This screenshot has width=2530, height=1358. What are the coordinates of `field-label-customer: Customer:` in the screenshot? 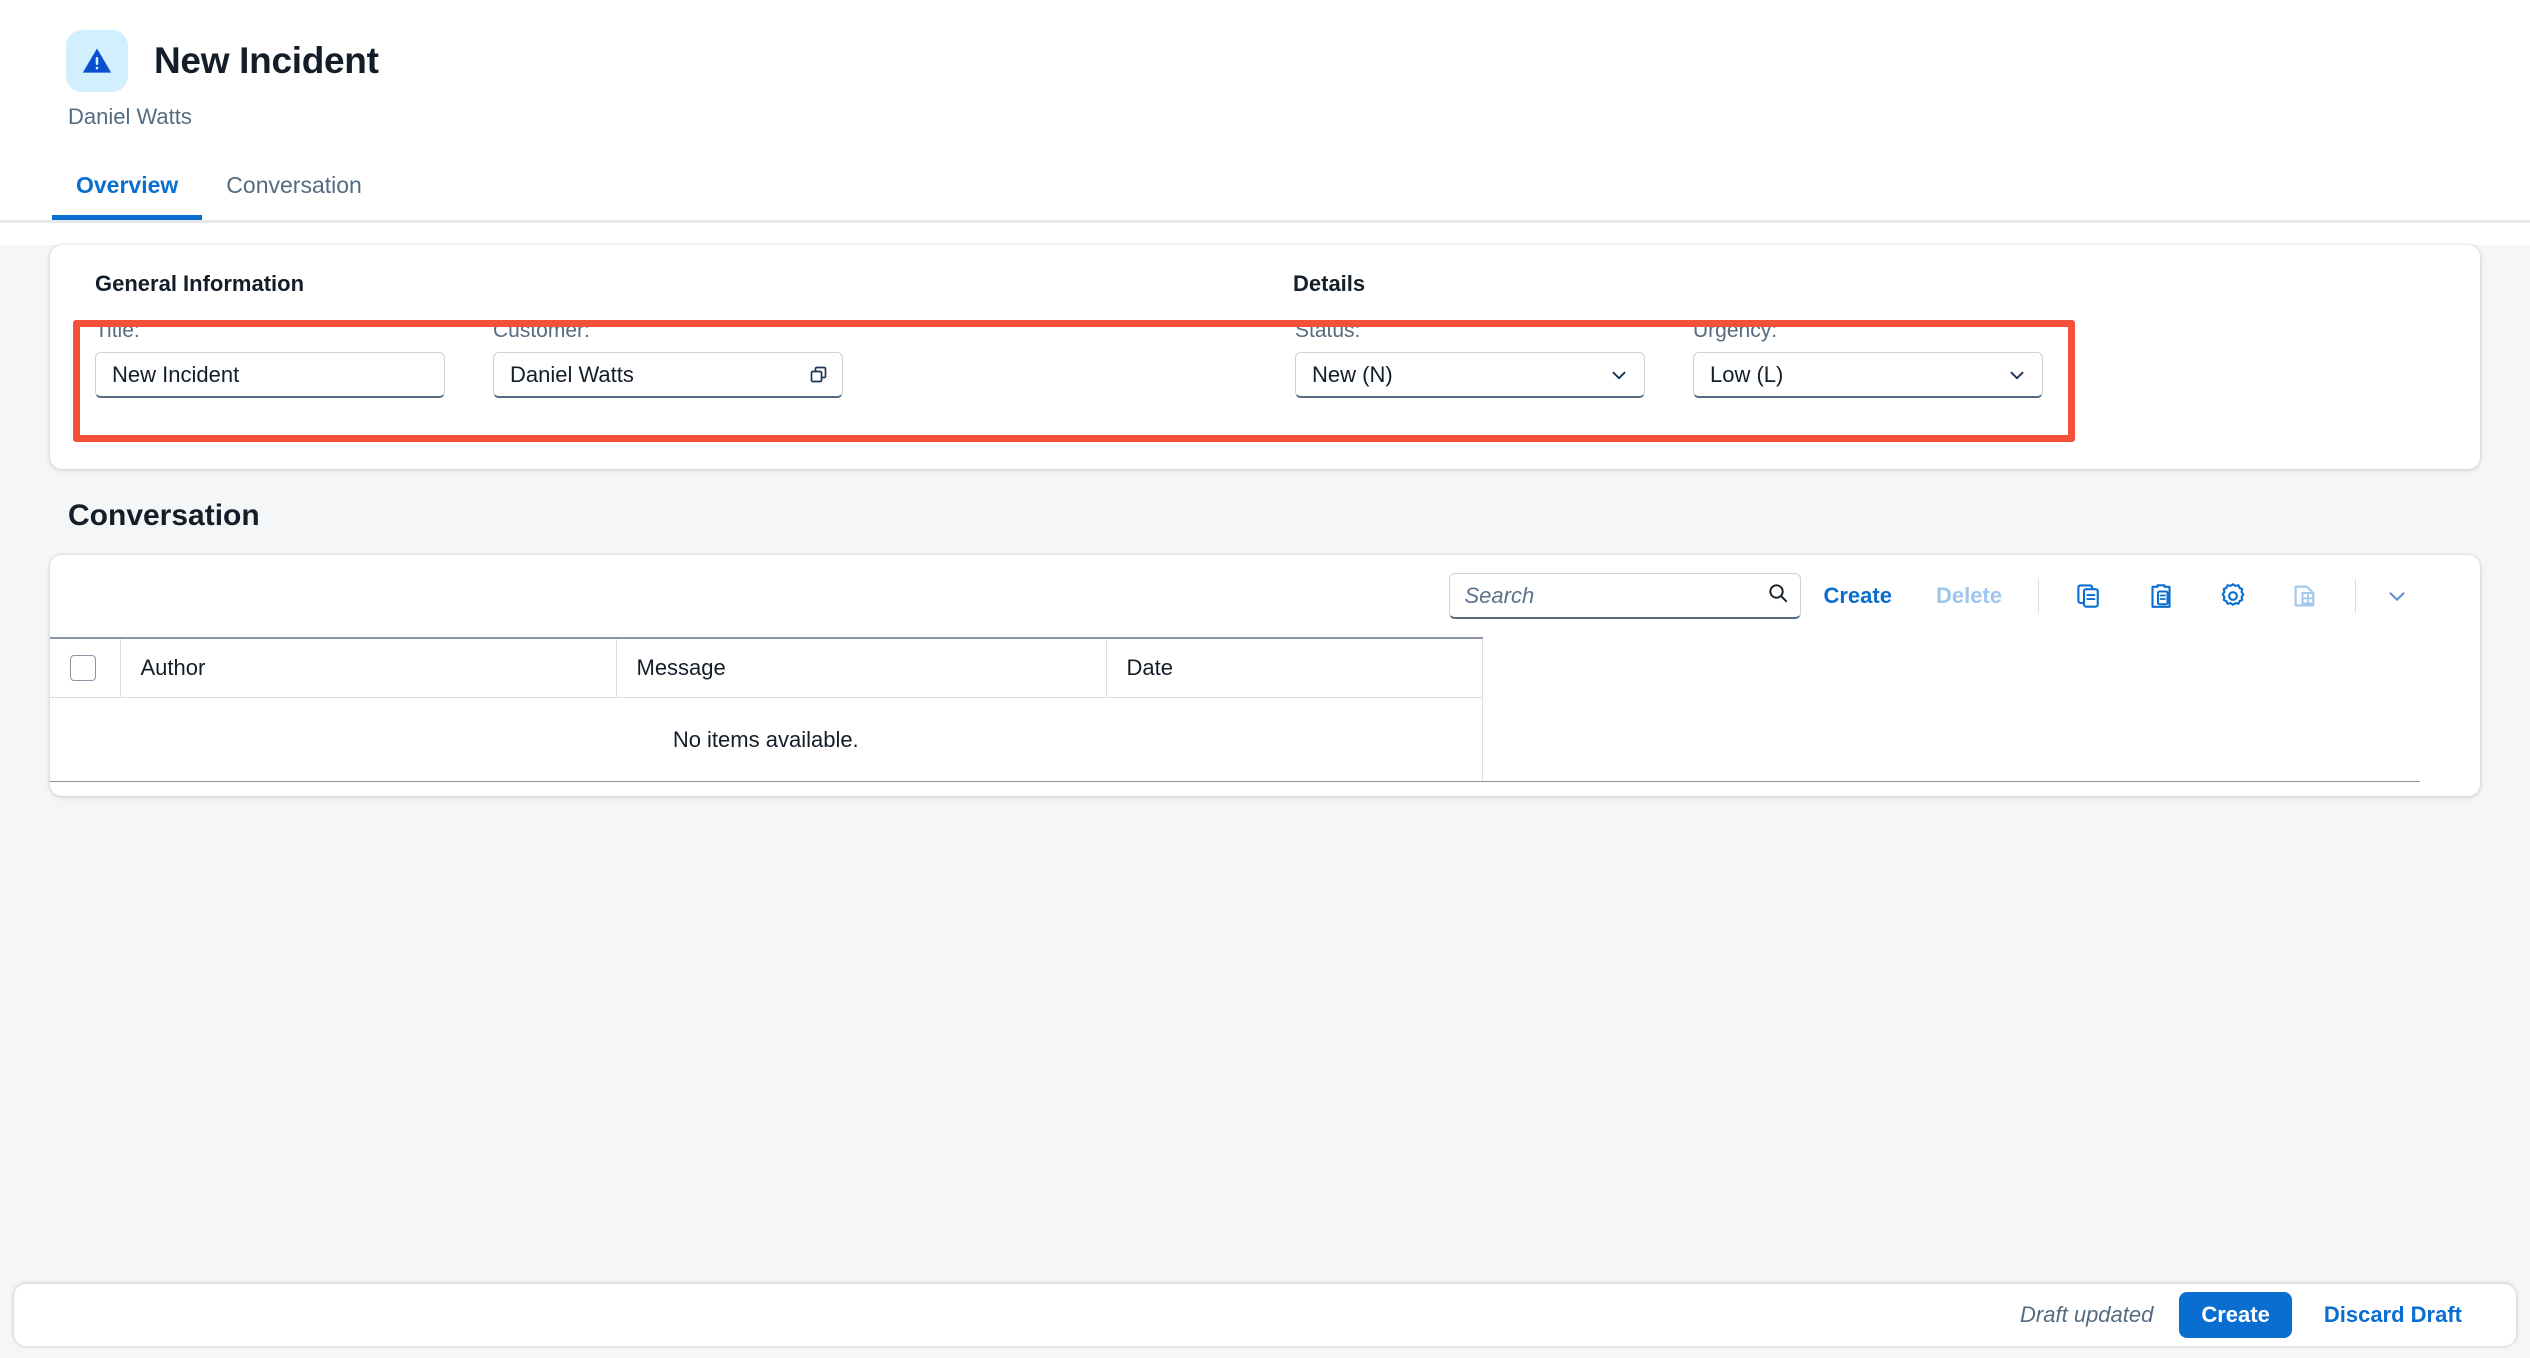 It's located at (541, 330).